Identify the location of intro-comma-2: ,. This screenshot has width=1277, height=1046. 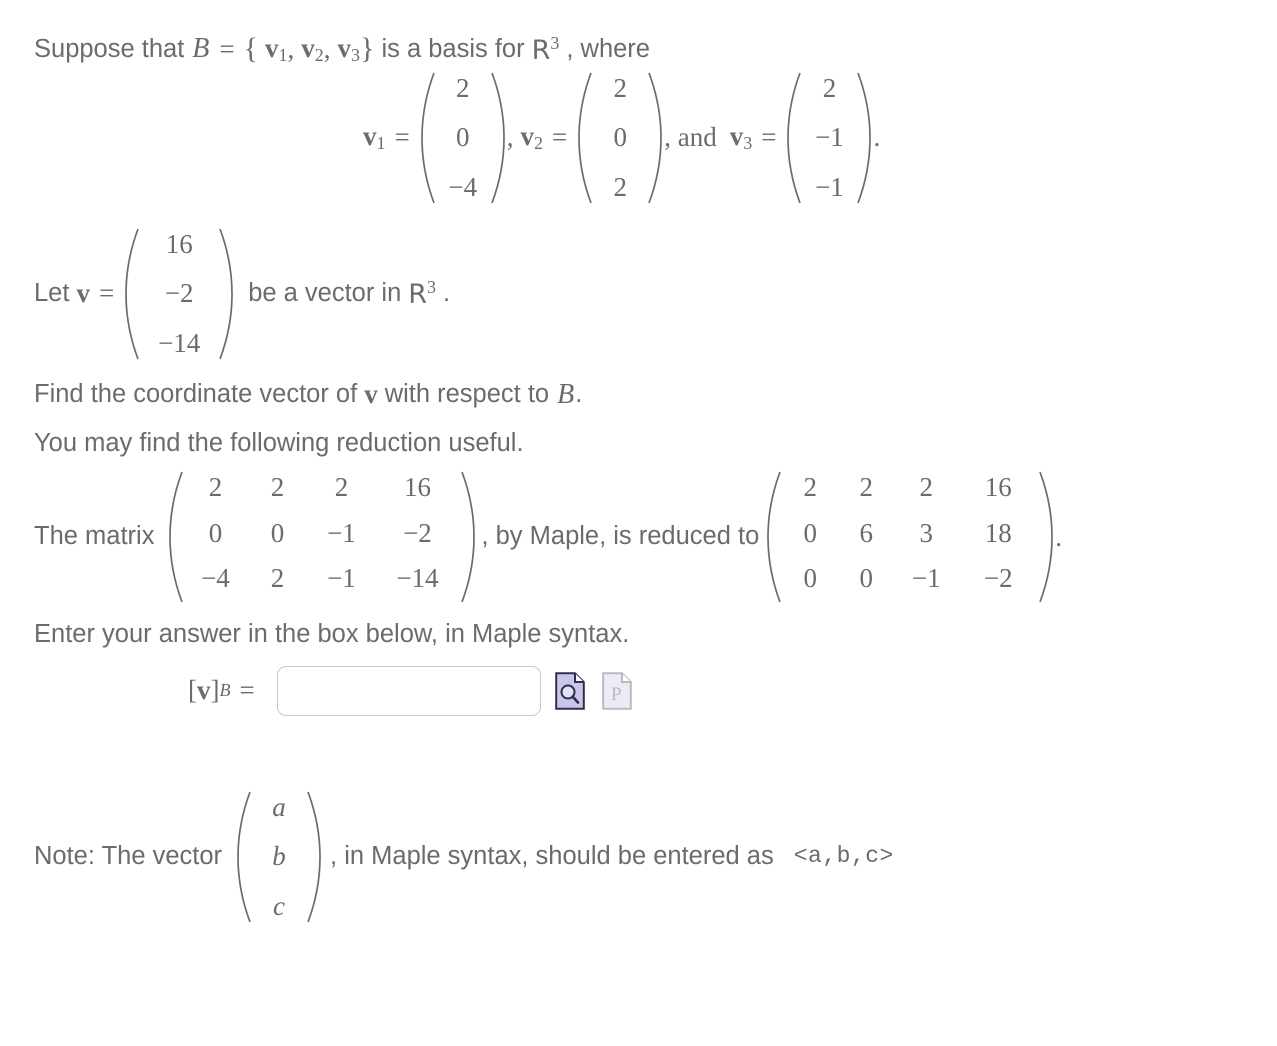
(327, 48).